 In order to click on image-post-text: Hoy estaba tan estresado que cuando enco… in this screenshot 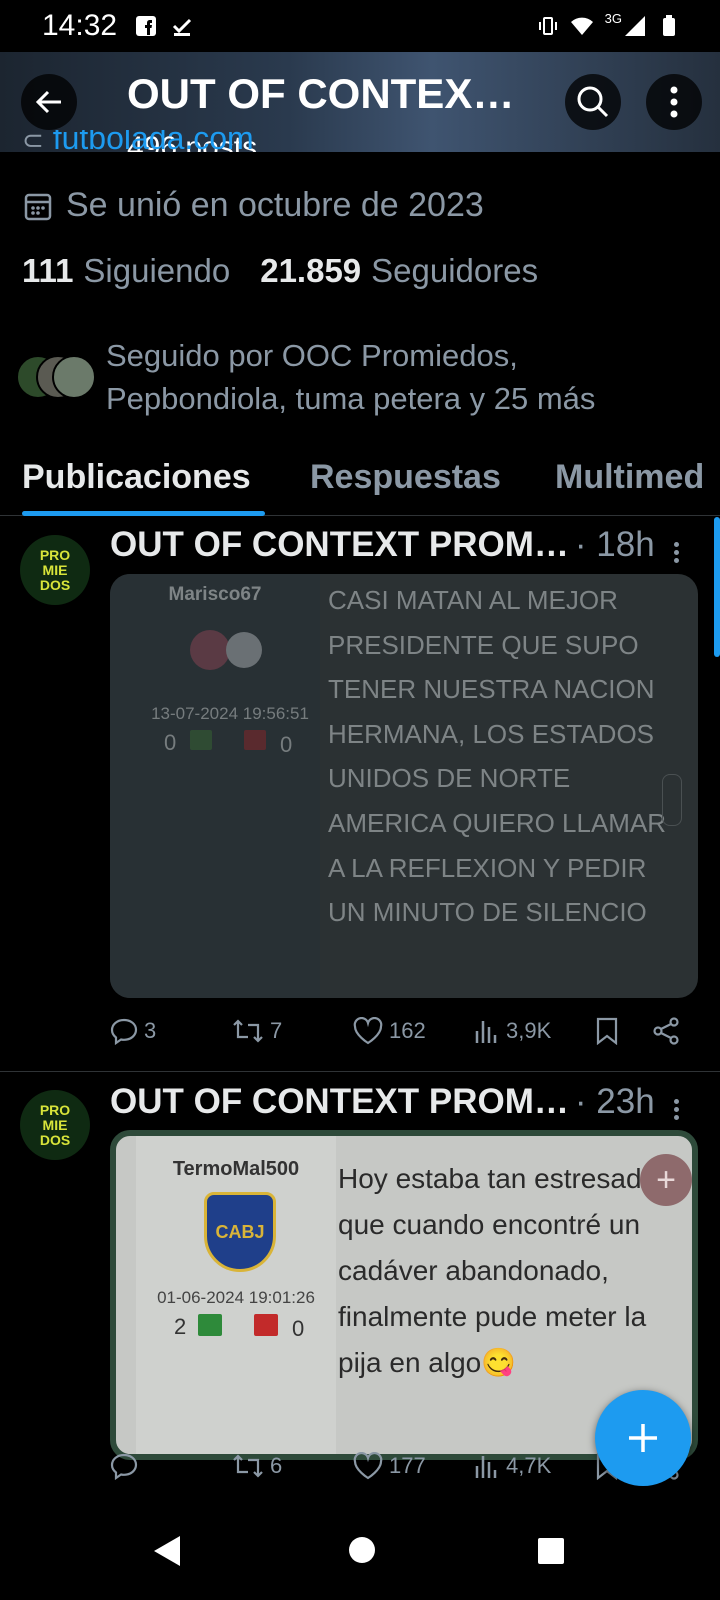, I will do `click(498, 1270)`.